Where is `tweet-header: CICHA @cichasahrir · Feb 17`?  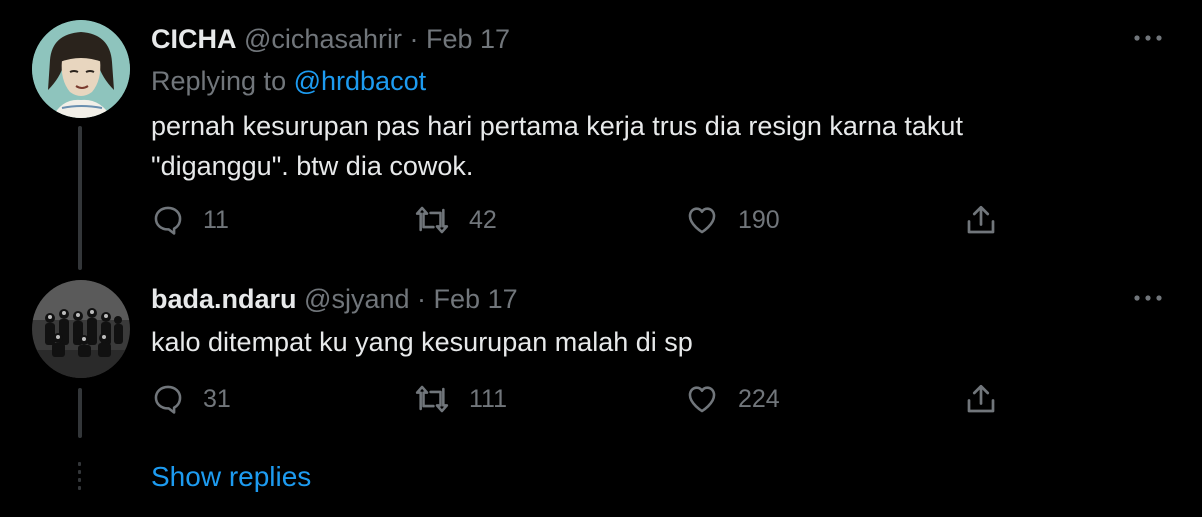
tweet-header: CICHA @cichasahrir · Feb 17 is located at coordinates (330, 39).